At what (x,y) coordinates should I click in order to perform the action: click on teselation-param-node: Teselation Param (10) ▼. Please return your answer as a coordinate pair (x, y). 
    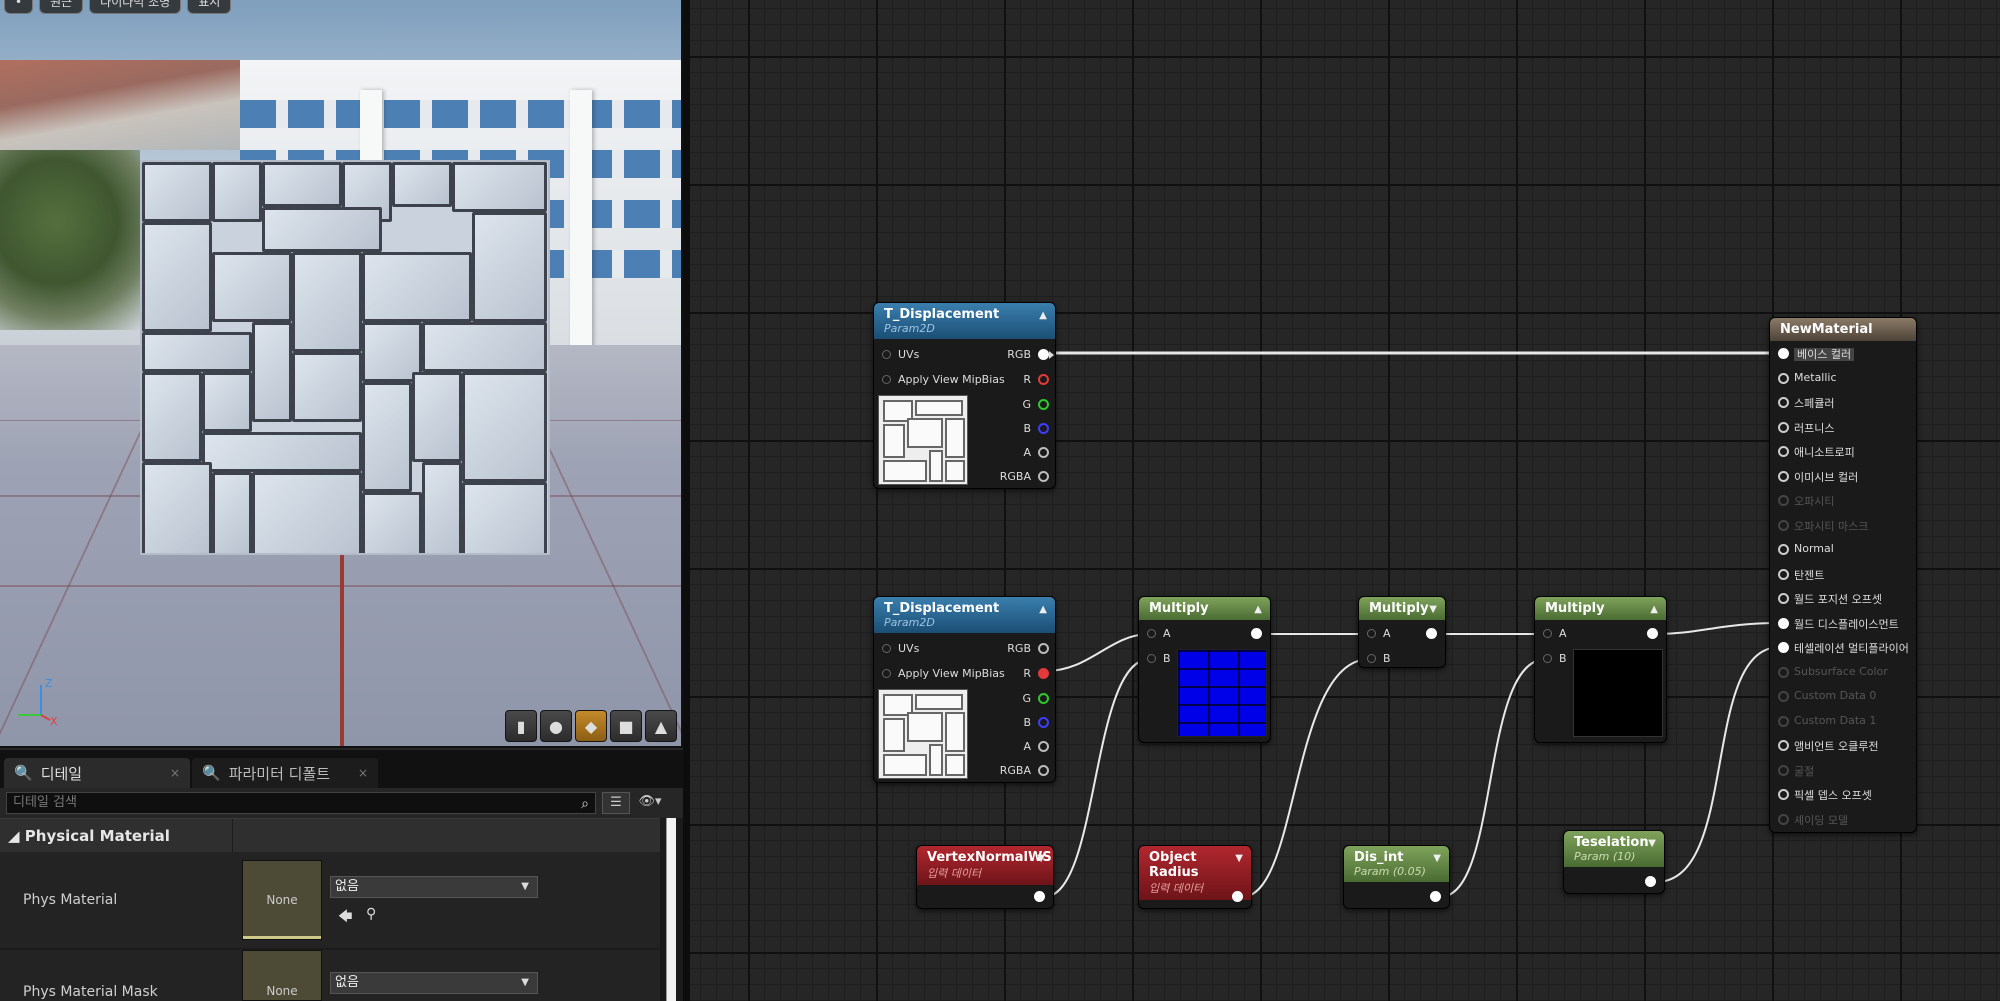
    Looking at the image, I should click on (1614, 862).